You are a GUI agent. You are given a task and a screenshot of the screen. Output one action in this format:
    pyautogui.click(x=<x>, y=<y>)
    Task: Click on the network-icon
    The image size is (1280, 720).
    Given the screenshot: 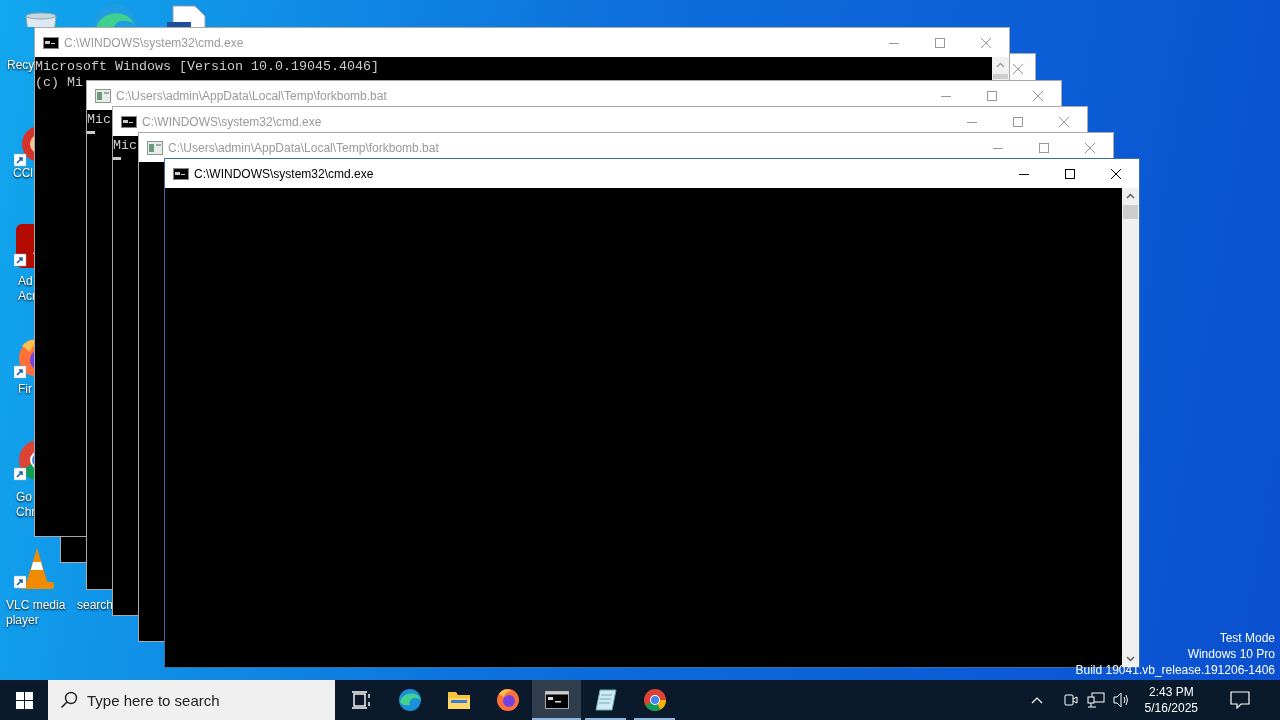 What is the action you would take?
    pyautogui.click(x=1095, y=700)
    